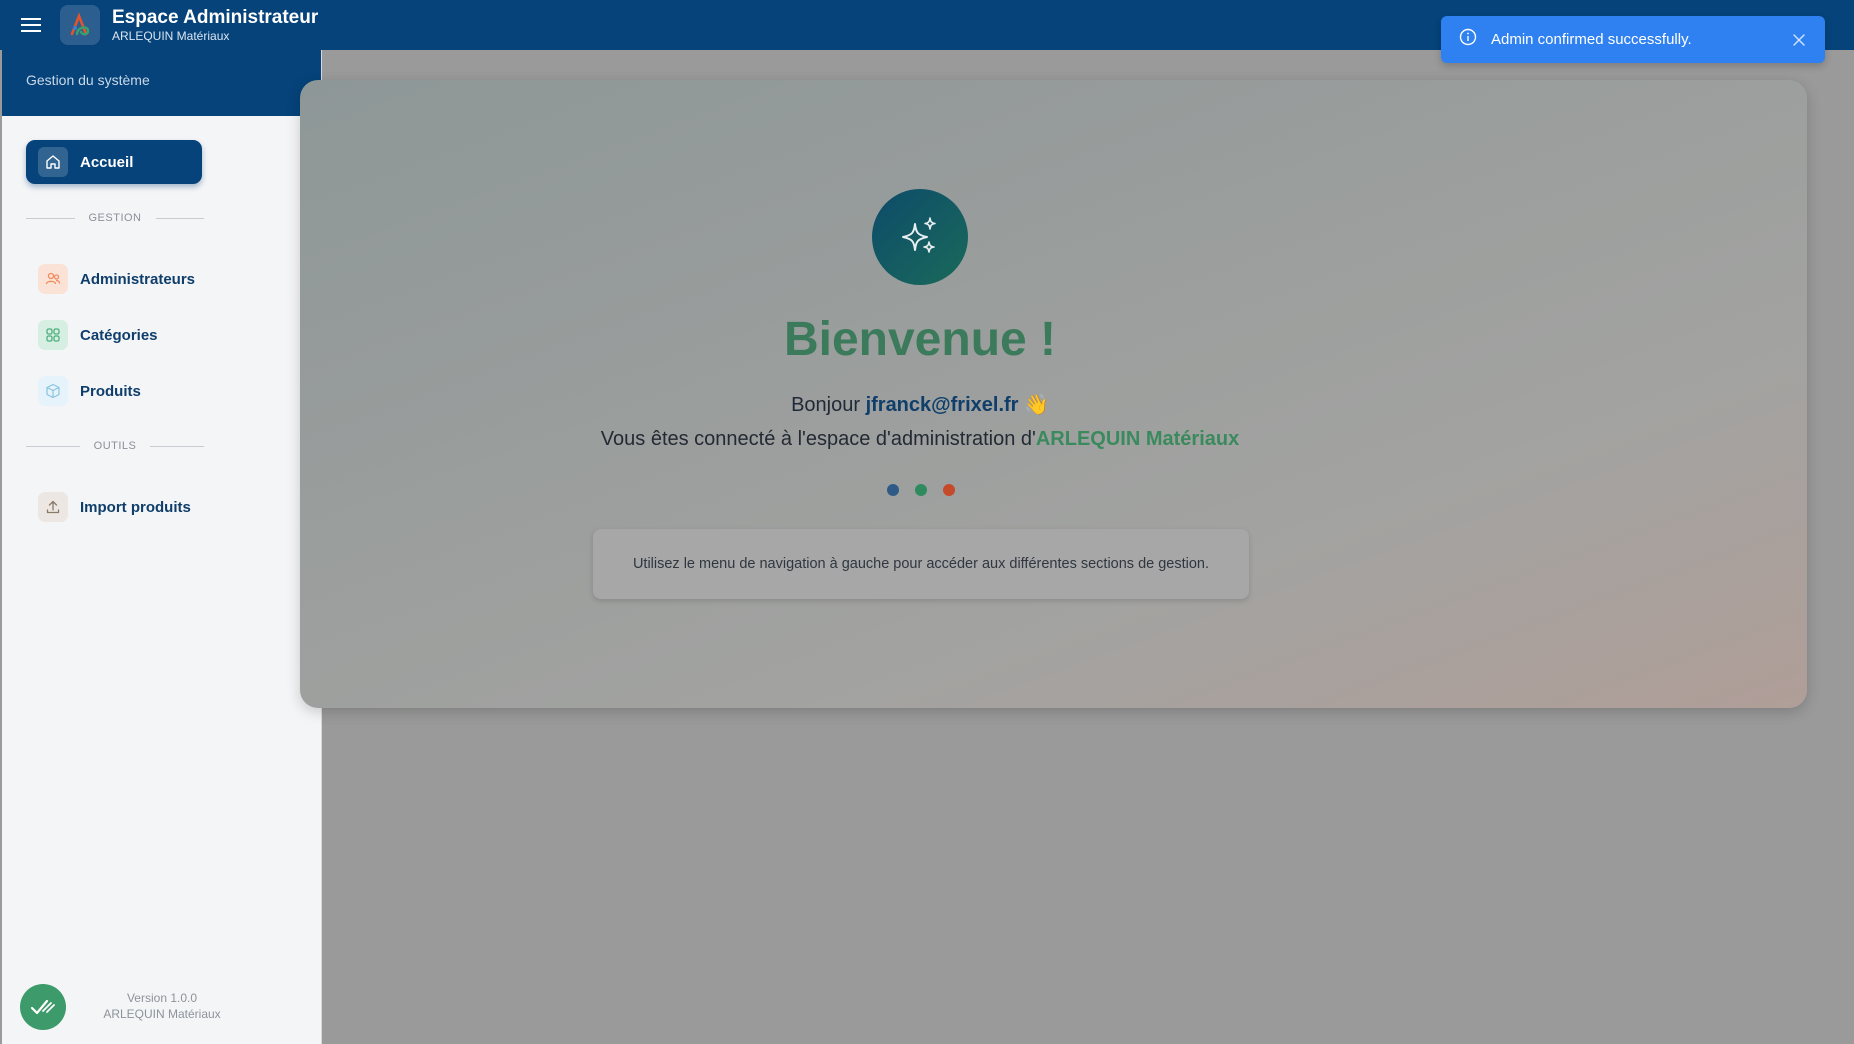 The width and height of the screenshot is (1854, 1044). What do you see at coordinates (1799, 40) in the screenshot?
I see `close-icon` at bounding box center [1799, 40].